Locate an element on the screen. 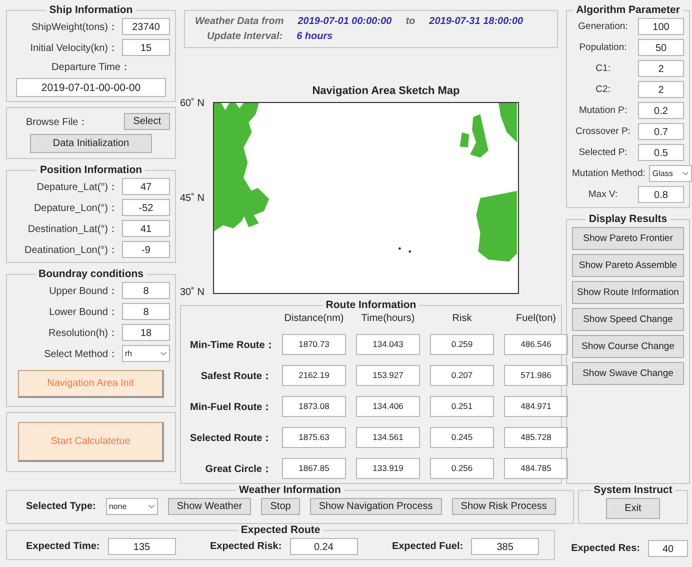 The width and height of the screenshot is (692, 567). input-field: -9 is located at coordinates (146, 249).